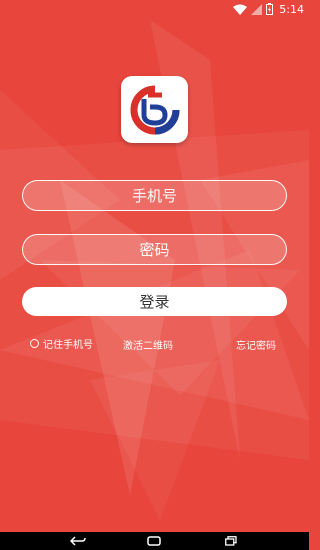  What do you see at coordinates (148, 344) in the screenshot?
I see `activate-qrcode-link: 激活二维码` at bounding box center [148, 344].